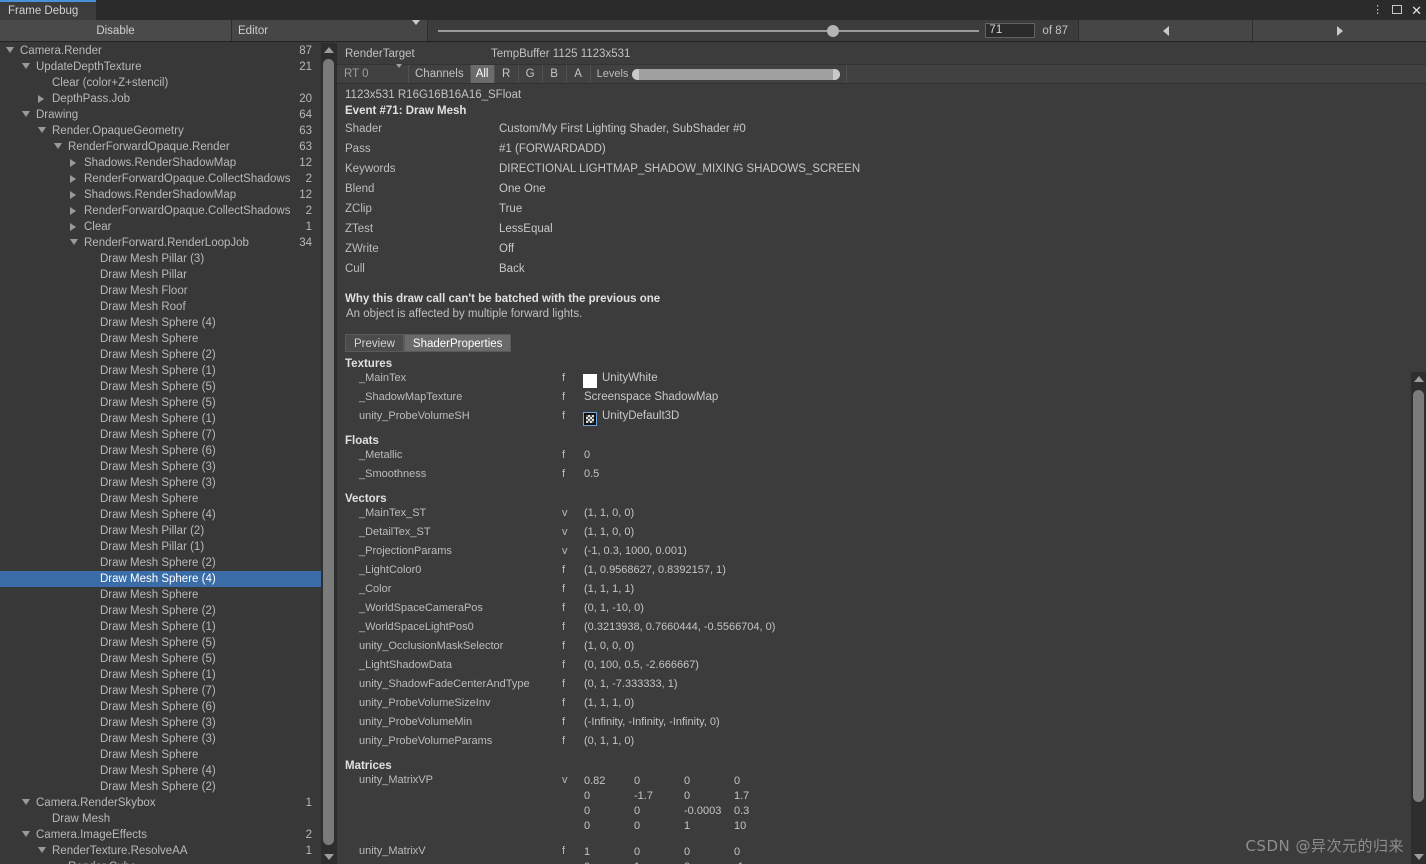  What do you see at coordinates (881, 53) in the screenshot?
I see `render-target-header: RenderTarget TempBuffer 1125 1123x531` at bounding box center [881, 53].